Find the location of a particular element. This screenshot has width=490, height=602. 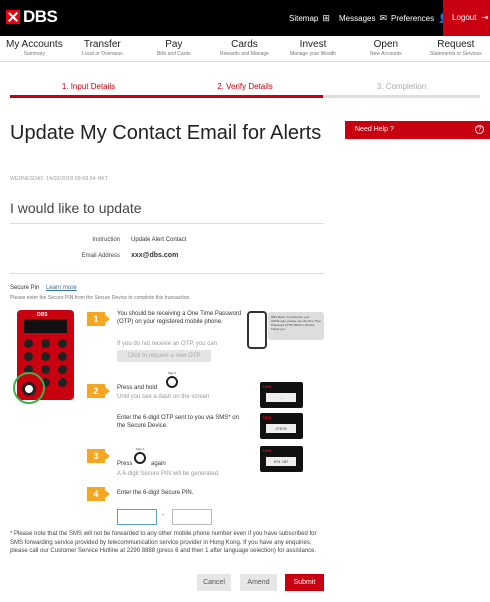

step-number-1: 1 is located at coordinates (98, 319).